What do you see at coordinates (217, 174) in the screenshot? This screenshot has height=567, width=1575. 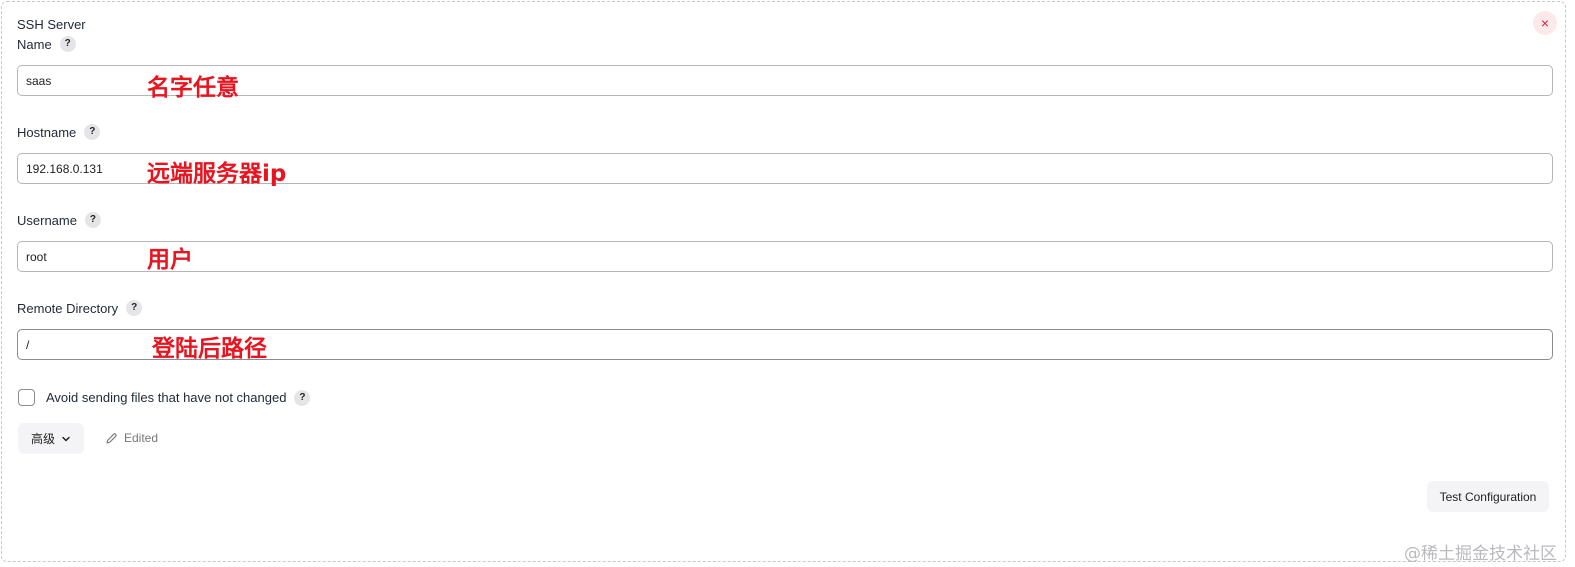 I see `hostname-annotation: 远端服务器ip` at bounding box center [217, 174].